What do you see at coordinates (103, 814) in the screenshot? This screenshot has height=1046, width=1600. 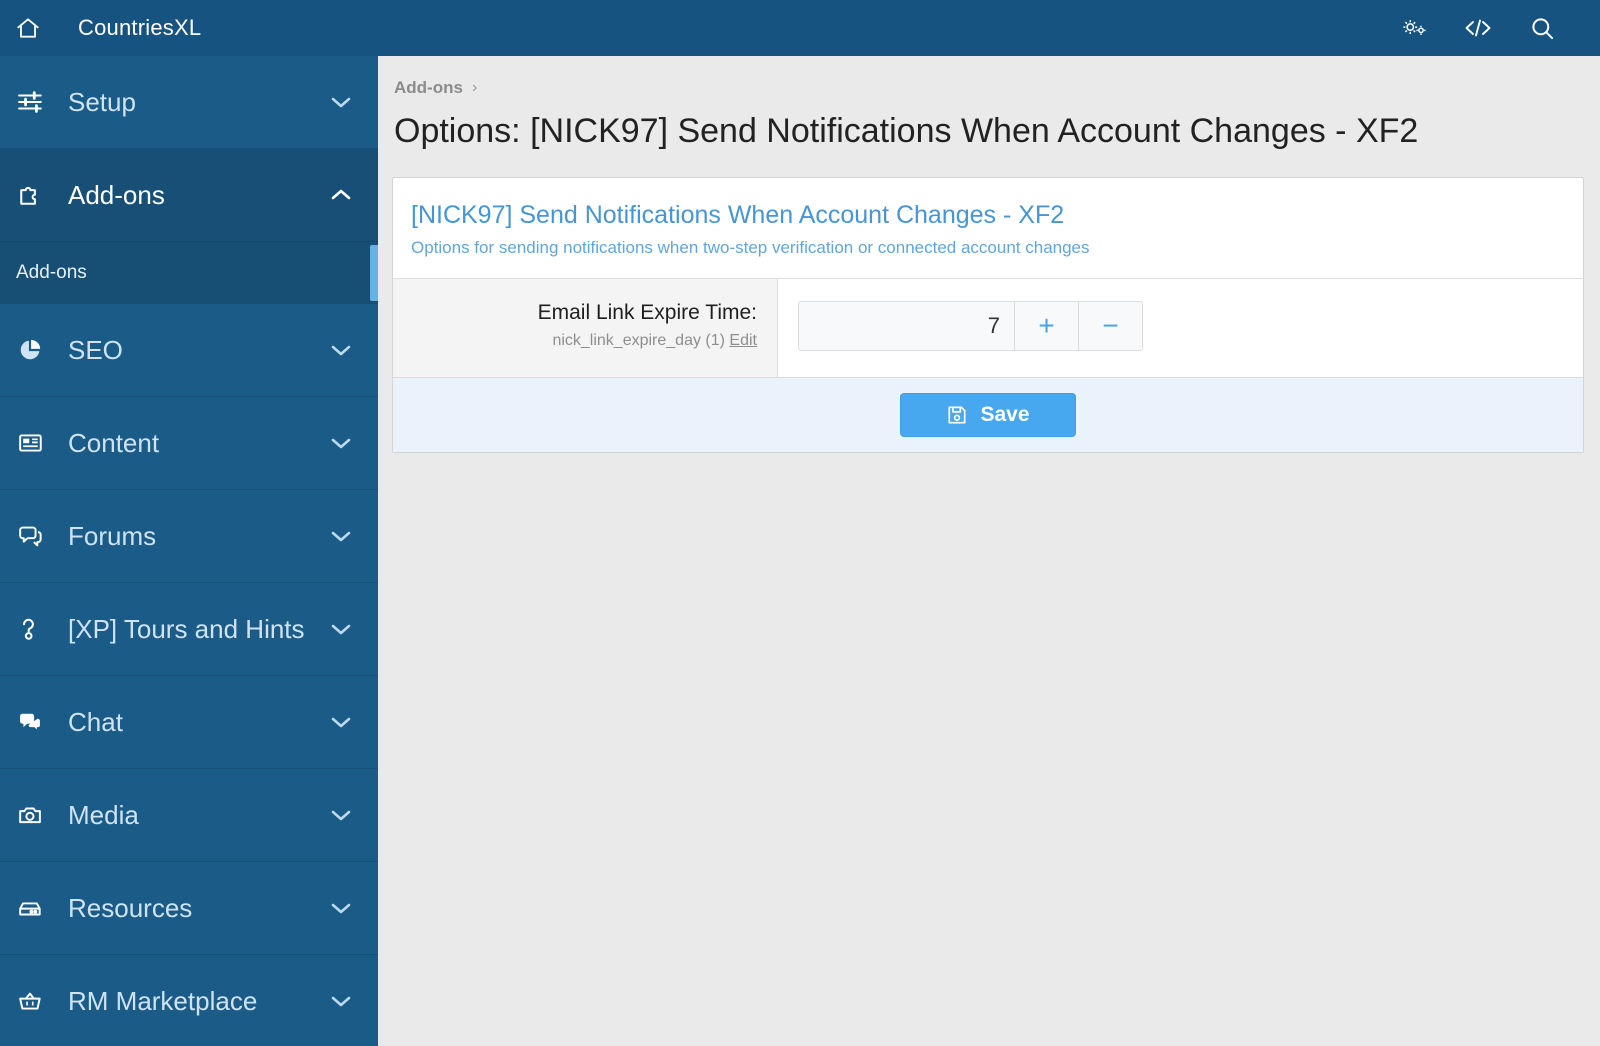 I see `sidebar-item-label: Media` at bounding box center [103, 814].